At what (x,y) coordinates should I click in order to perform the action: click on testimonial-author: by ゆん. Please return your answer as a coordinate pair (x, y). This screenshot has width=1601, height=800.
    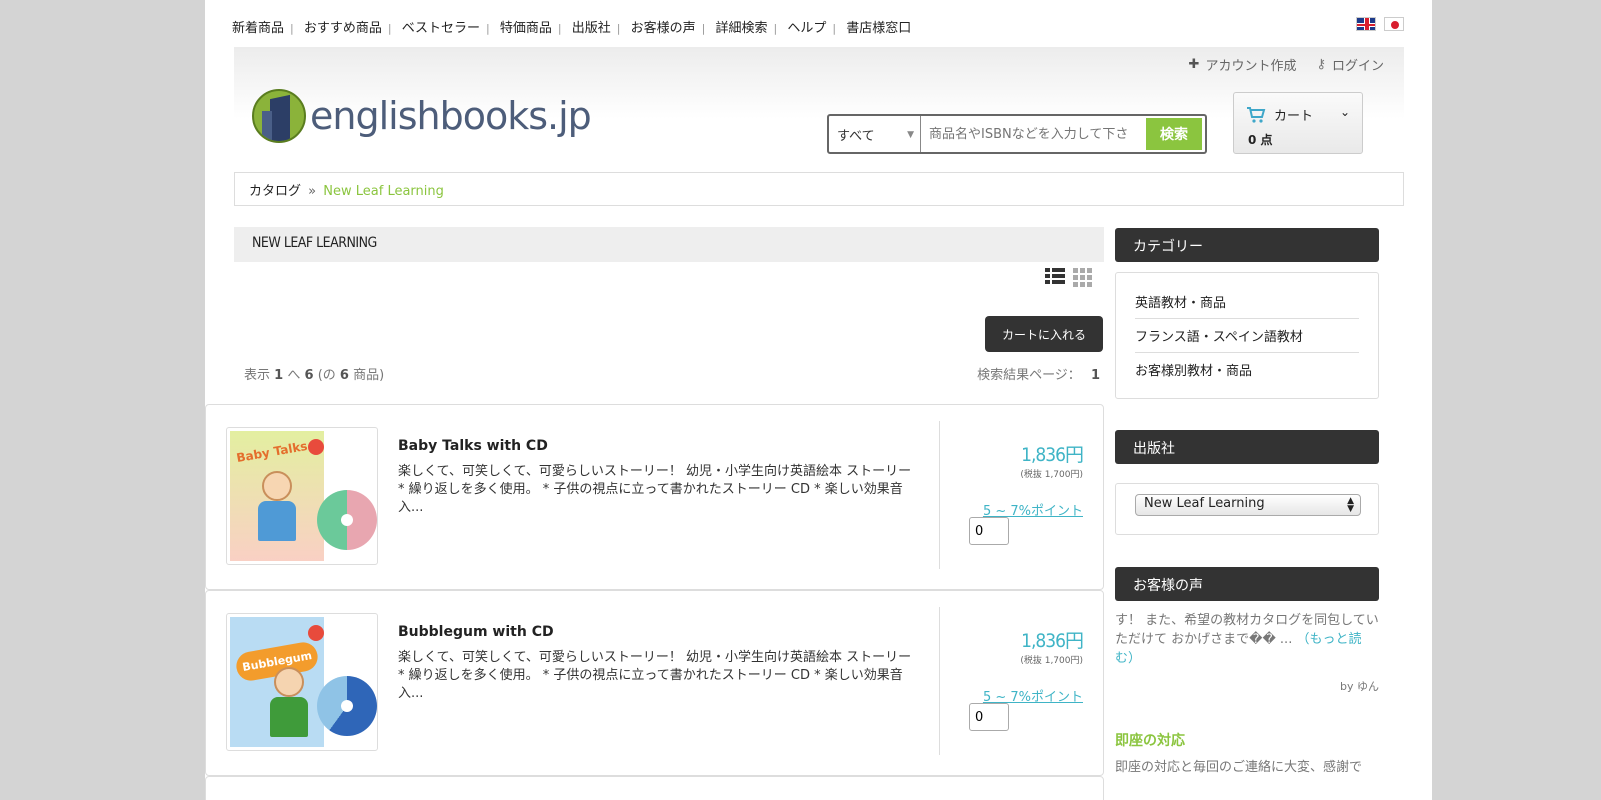
    Looking at the image, I should click on (1359, 686).